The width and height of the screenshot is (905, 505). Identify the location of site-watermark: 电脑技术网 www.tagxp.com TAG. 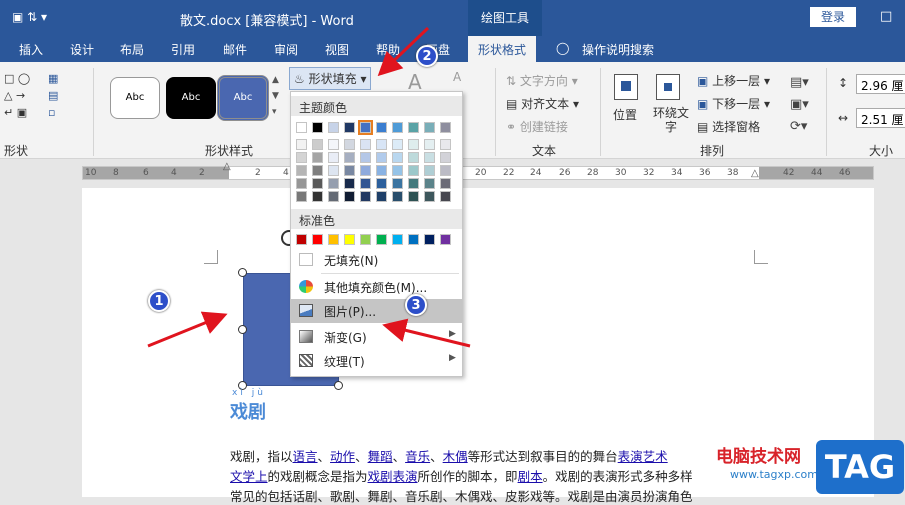
(810, 467).